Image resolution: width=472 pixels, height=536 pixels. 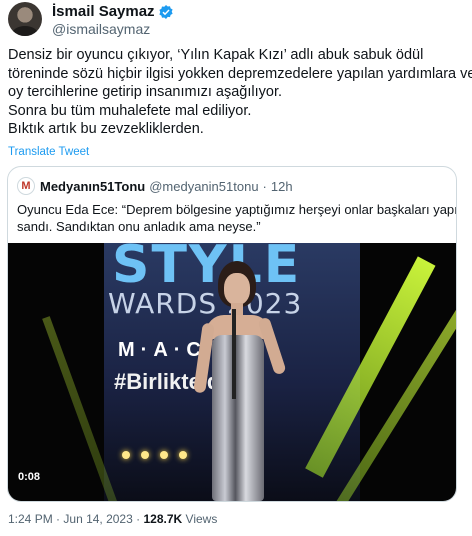 What do you see at coordinates (282, 186) in the screenshot?
I see `quoted-tweet-time: 12h` at bounding box center [282, 186].